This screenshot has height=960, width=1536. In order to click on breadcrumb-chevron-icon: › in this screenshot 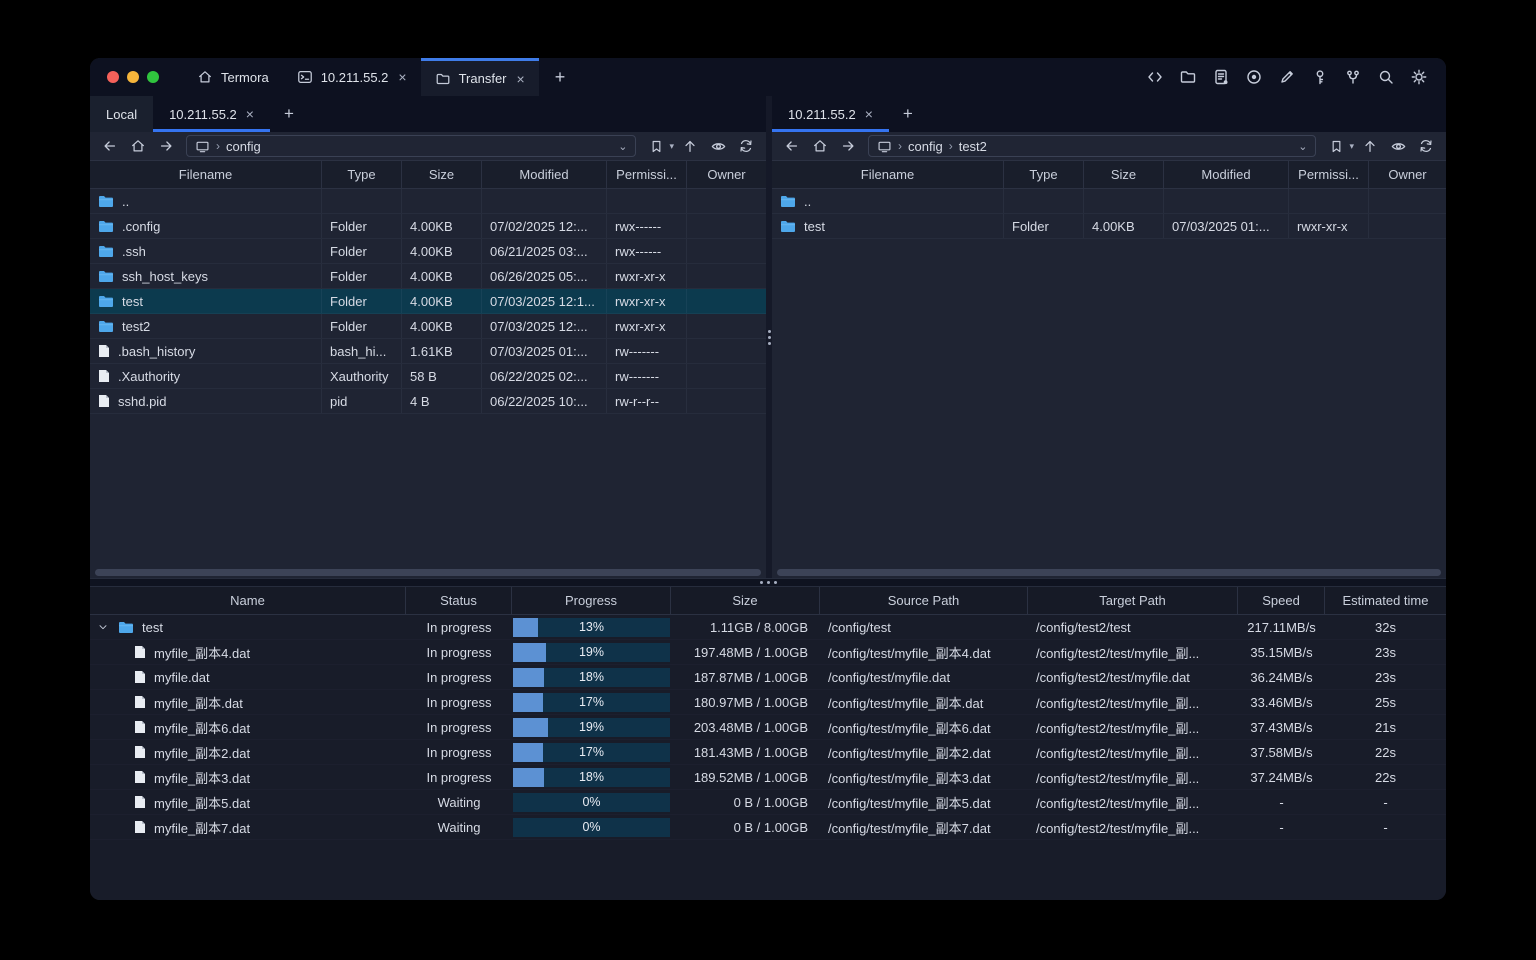, I will do `click(950, 146)`.